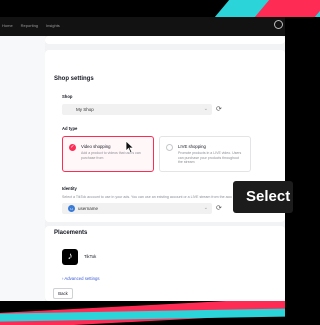 The height and width of the screenshot is (325, 320). Describe the element at coordinates (74, 79) in the screenshot. I see `shop-settings-title: Shop settings` at that location.